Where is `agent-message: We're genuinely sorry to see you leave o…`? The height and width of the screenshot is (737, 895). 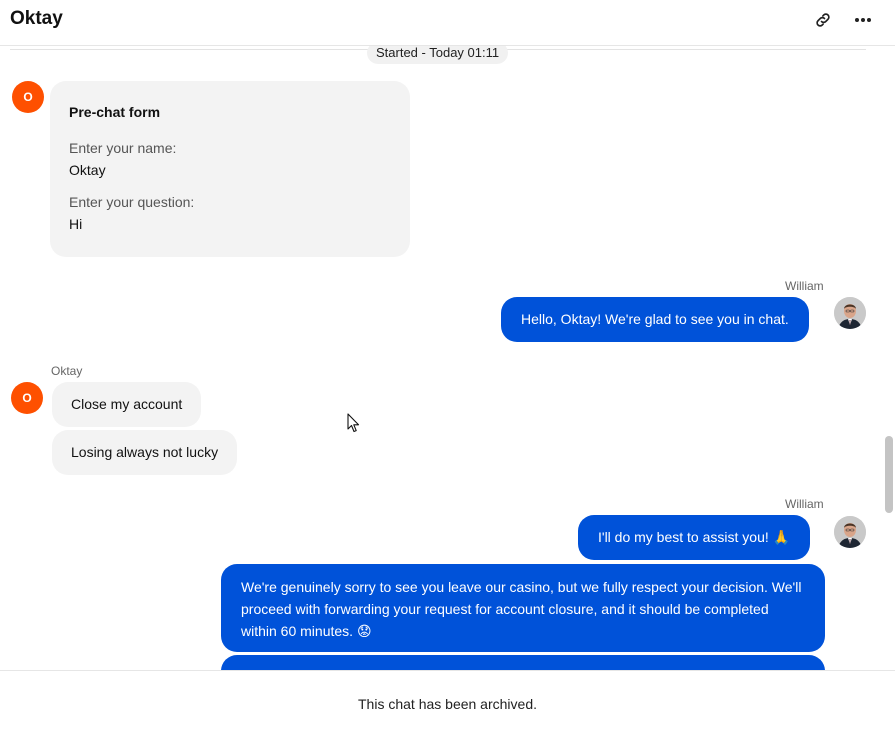
agent-message: We're genuinely sorry to see you leave o… is located at coordinates (523, 608).